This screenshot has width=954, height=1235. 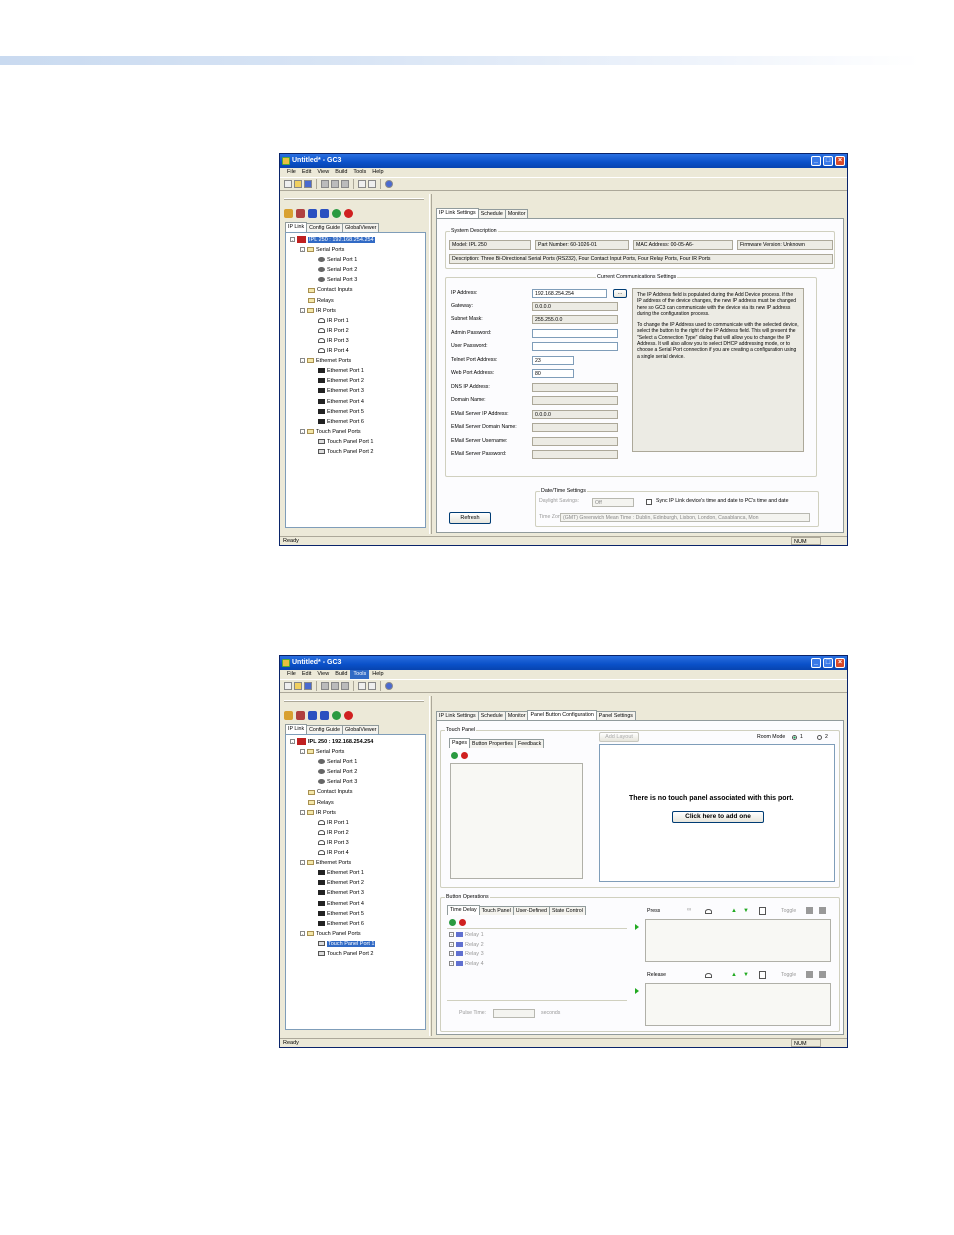 I want to click on menu-view: View, so click(x=323, y=172).